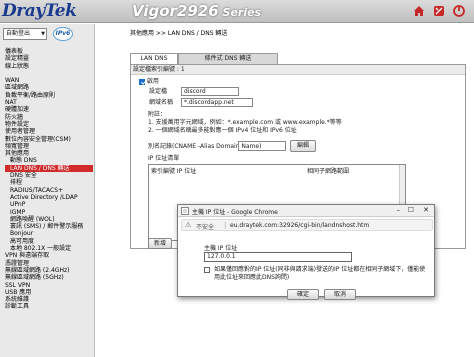 This screenshot has width=474, height=357. I want to click on column-ip: 索引編號 IP 位址, so click(174, 171).